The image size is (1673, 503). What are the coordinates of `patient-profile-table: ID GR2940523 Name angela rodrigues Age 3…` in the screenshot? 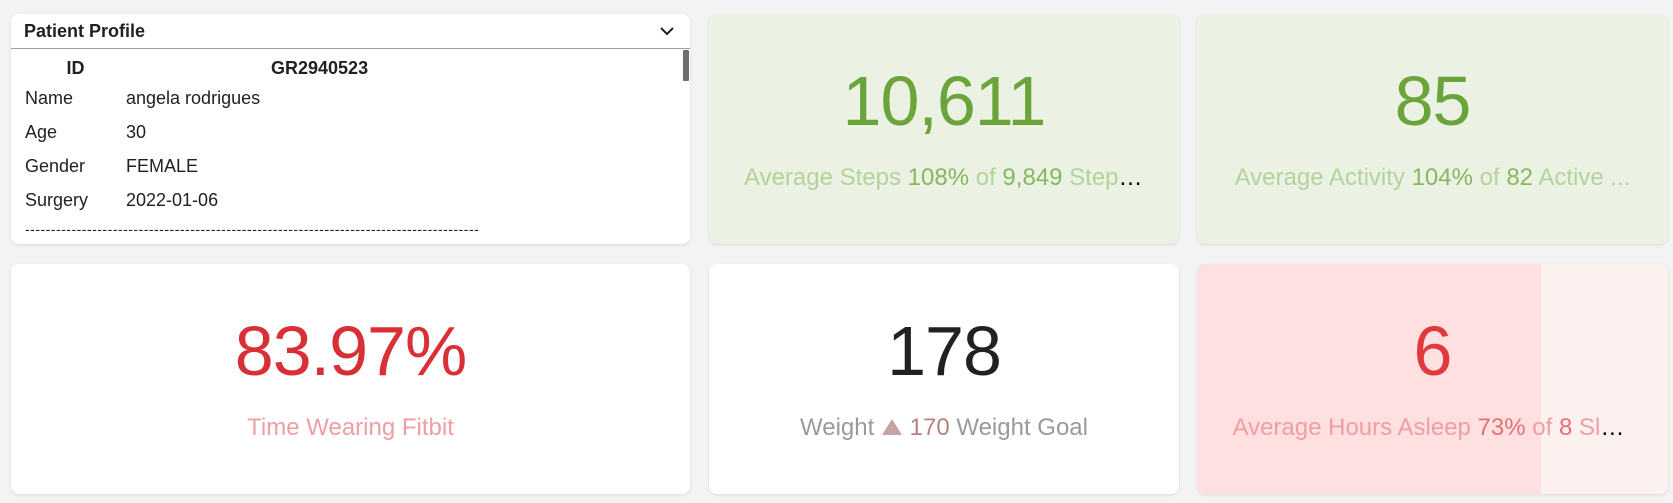 It's located at (196, 136).